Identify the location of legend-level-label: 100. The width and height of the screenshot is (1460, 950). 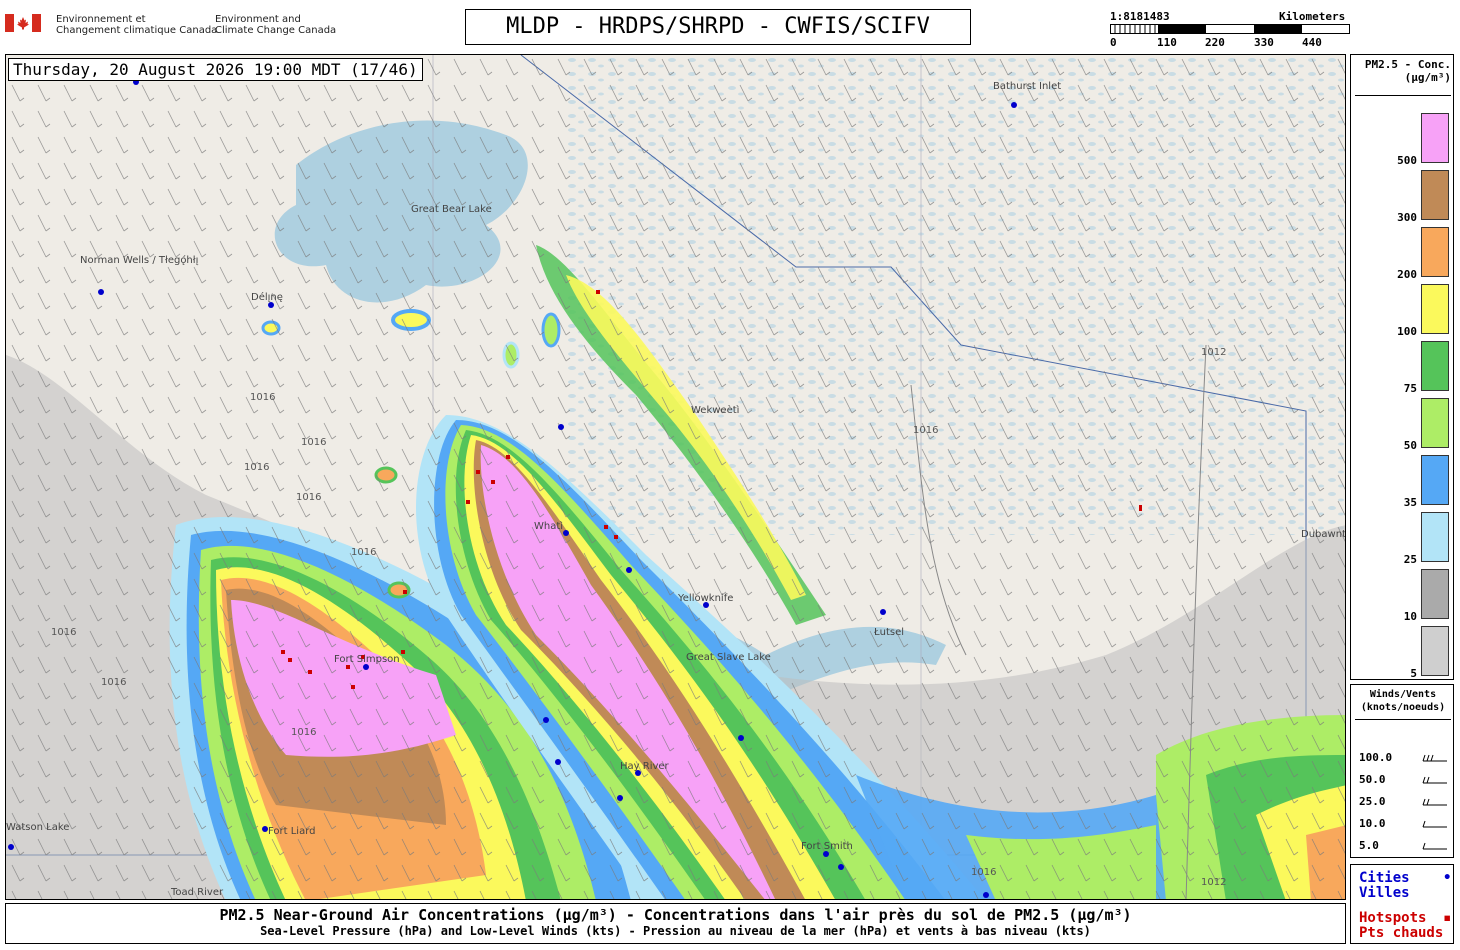
(1407, 331).